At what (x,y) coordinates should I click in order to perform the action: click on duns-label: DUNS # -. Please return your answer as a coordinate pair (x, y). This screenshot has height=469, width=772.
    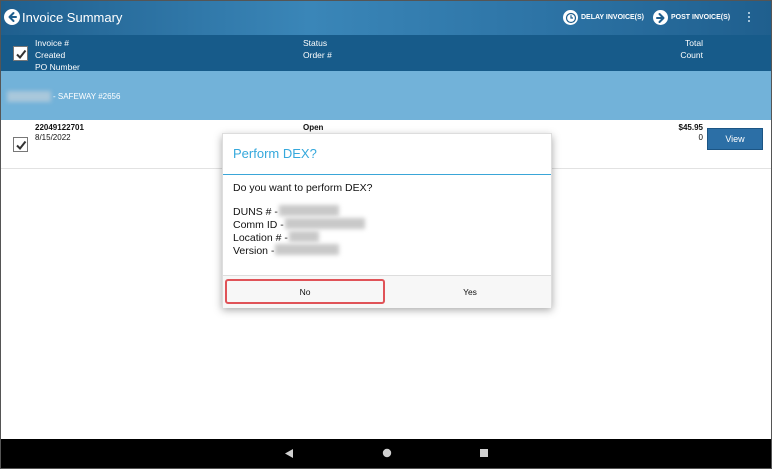
    Looking at the image, I should click on (255, 212).